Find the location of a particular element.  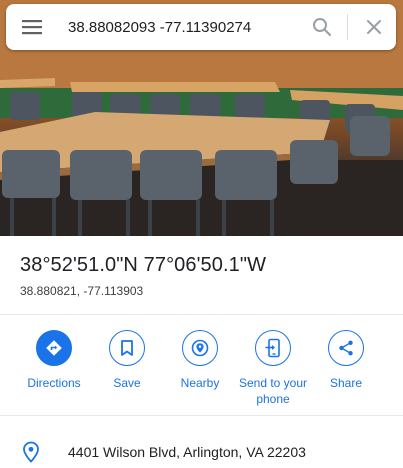

save-circle is located at coordinates (127, 348).